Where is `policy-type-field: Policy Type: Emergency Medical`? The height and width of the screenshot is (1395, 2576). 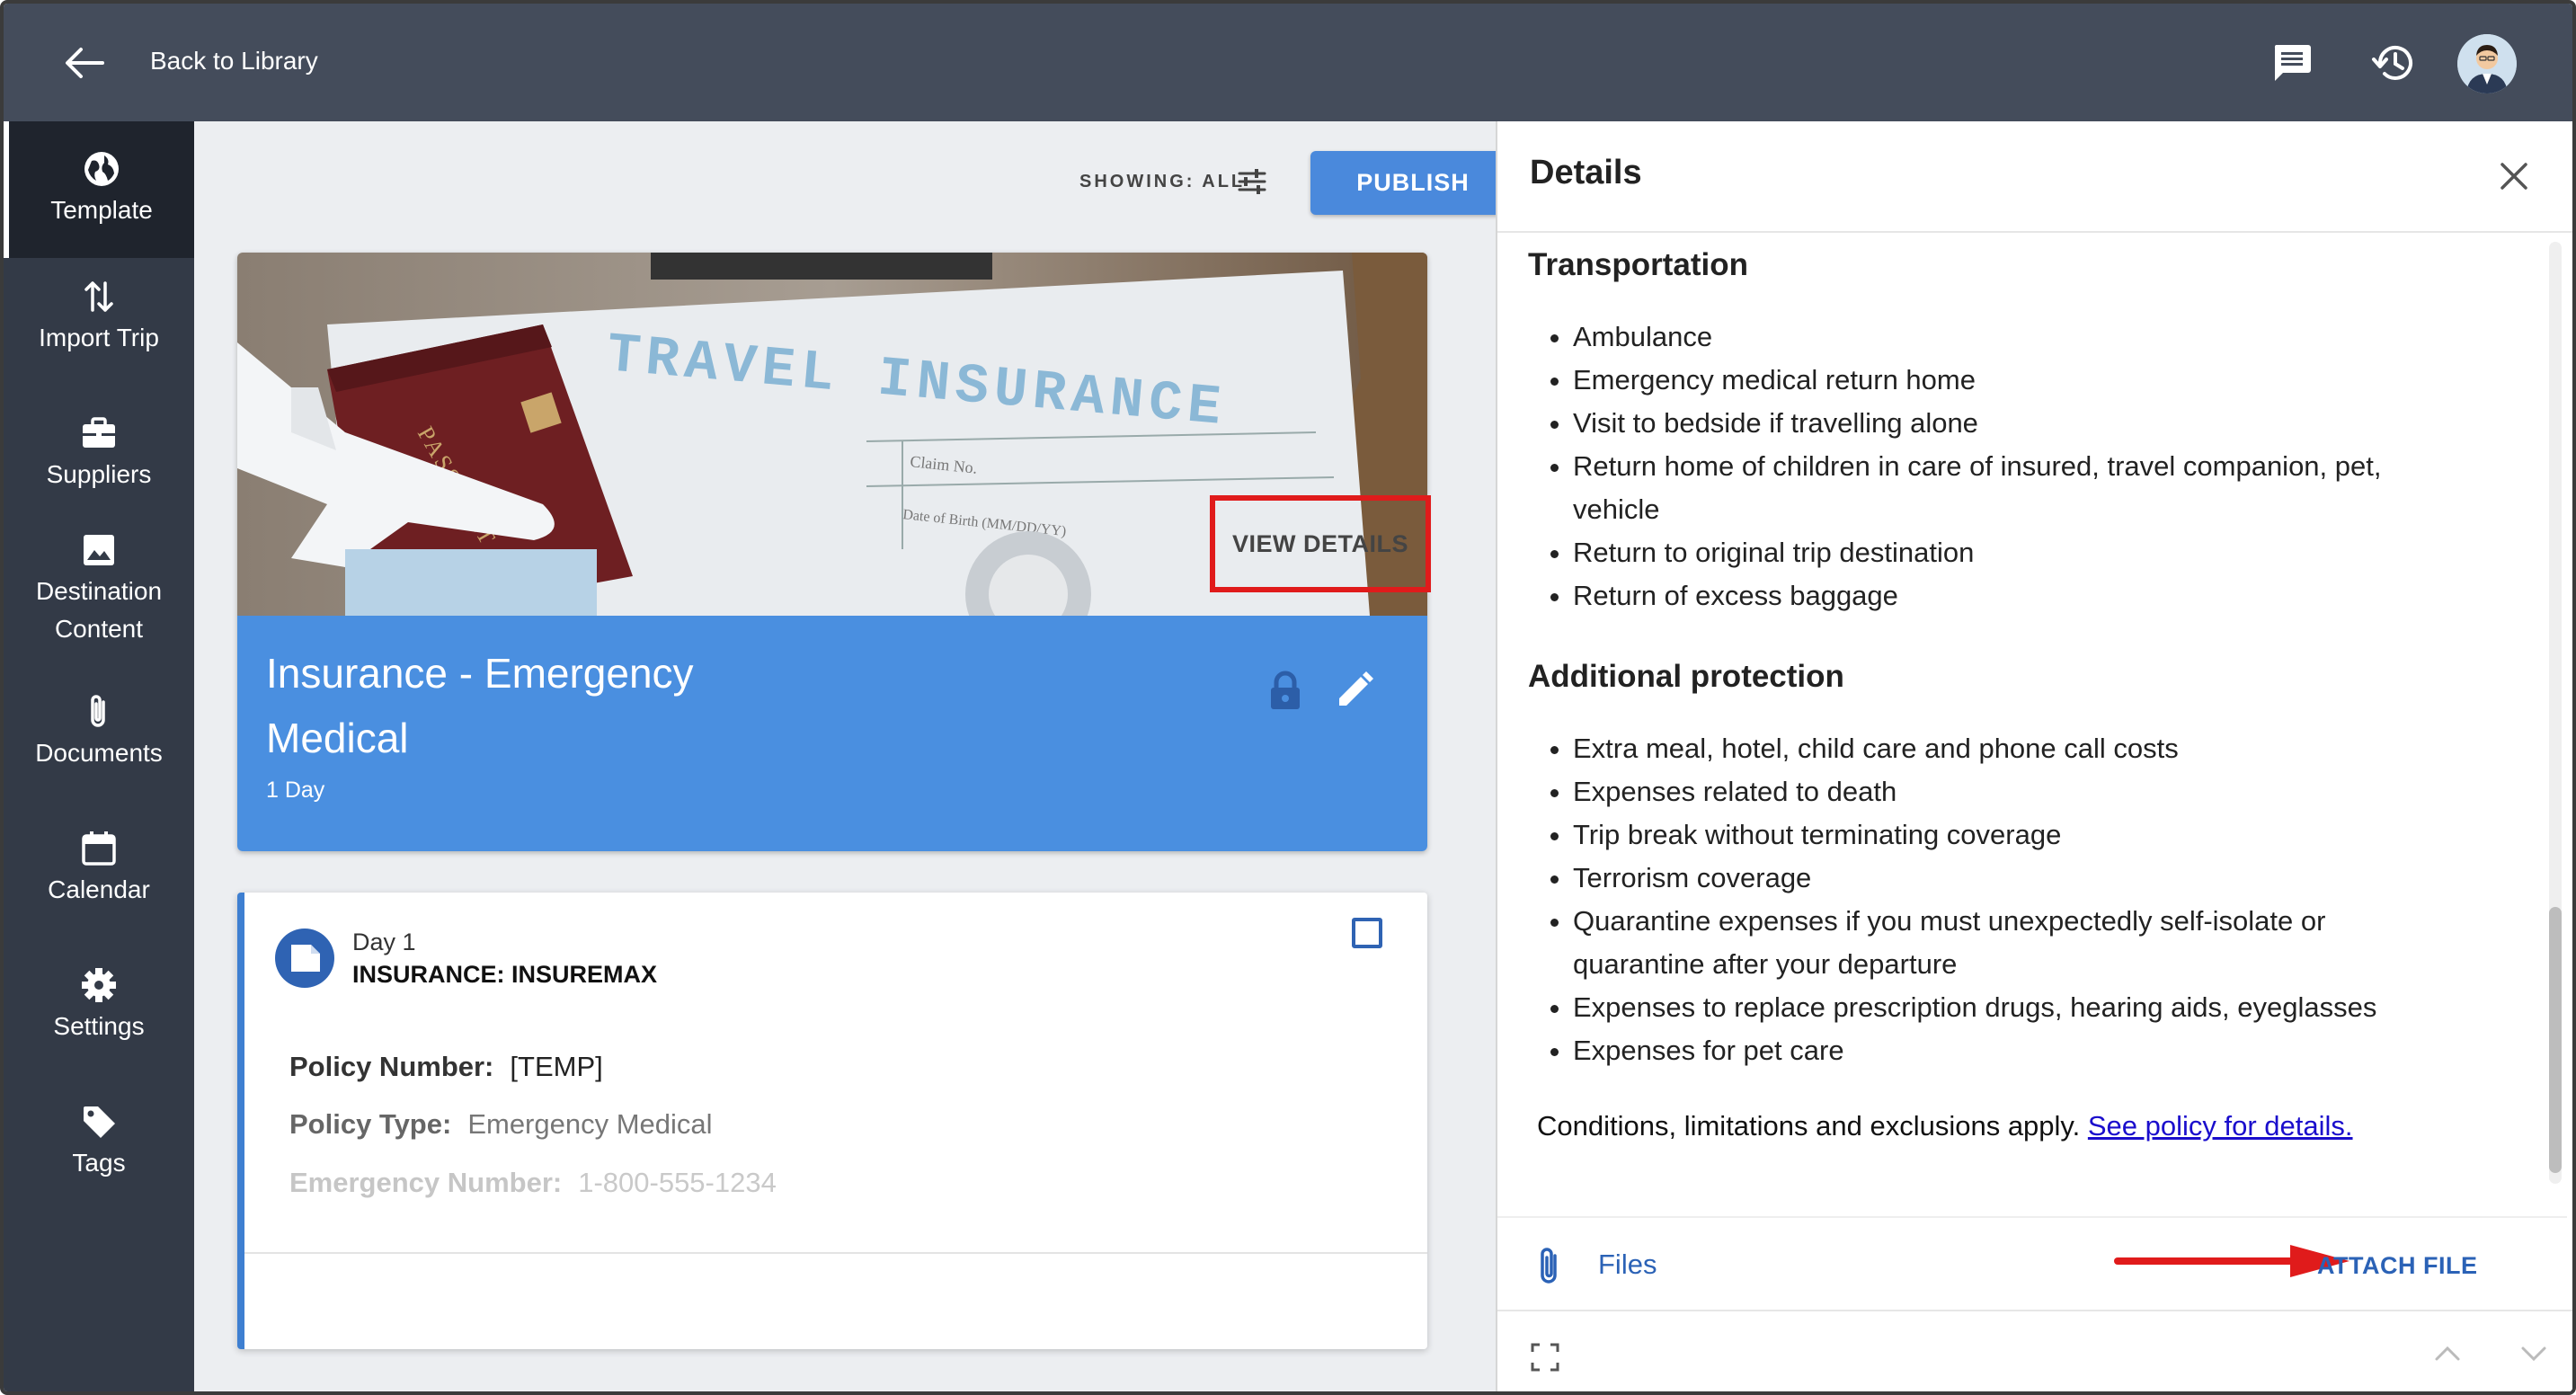
policy-type-field: Policy Type: Emergency Medical is located at coordinates (501, 1124).